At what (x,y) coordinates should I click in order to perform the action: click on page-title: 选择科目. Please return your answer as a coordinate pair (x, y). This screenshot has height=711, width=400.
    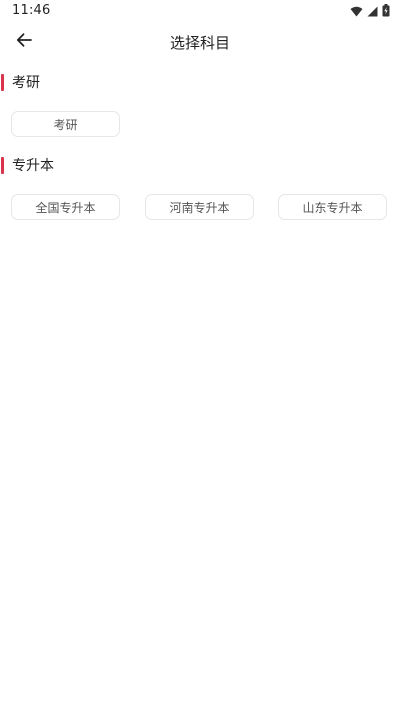
    Looking at the image, I should click on (199, 43).